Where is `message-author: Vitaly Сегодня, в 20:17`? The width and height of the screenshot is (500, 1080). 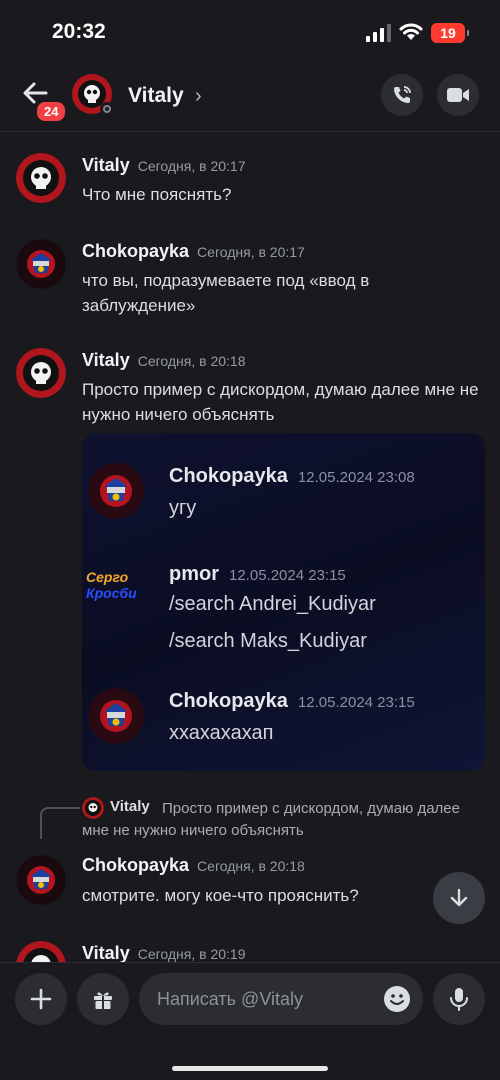 message-author: Vitaly Сегодня, в 20:17 is located at coordinates (164, 165).